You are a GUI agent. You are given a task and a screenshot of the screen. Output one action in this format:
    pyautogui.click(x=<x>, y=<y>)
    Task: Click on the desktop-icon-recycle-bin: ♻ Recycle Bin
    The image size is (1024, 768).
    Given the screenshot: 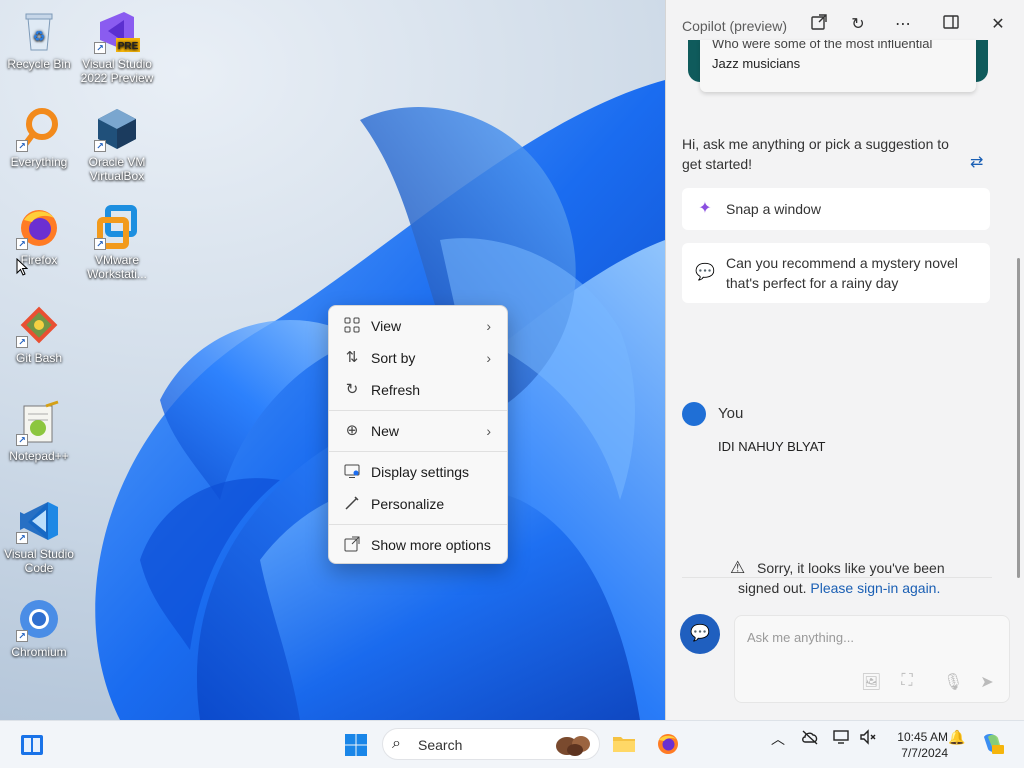 What is the action you would take?
    pyautogui.click(x=39, y=39)
    